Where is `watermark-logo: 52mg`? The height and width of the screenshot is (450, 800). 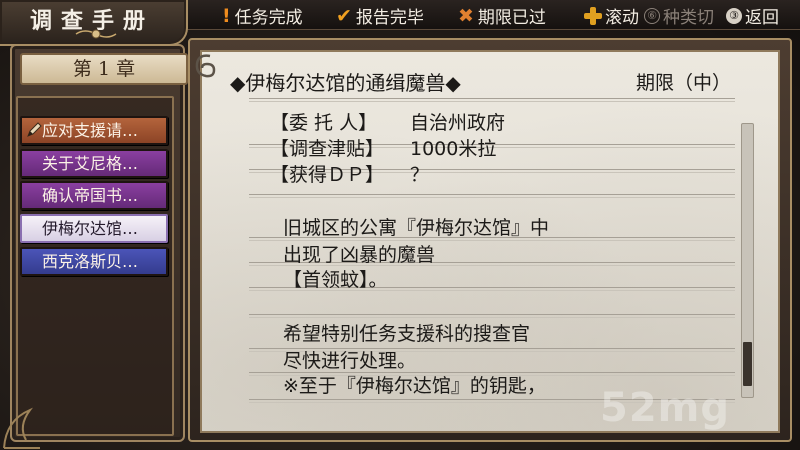
watermark-logo: 52mg is located at coordinates (665, 408).